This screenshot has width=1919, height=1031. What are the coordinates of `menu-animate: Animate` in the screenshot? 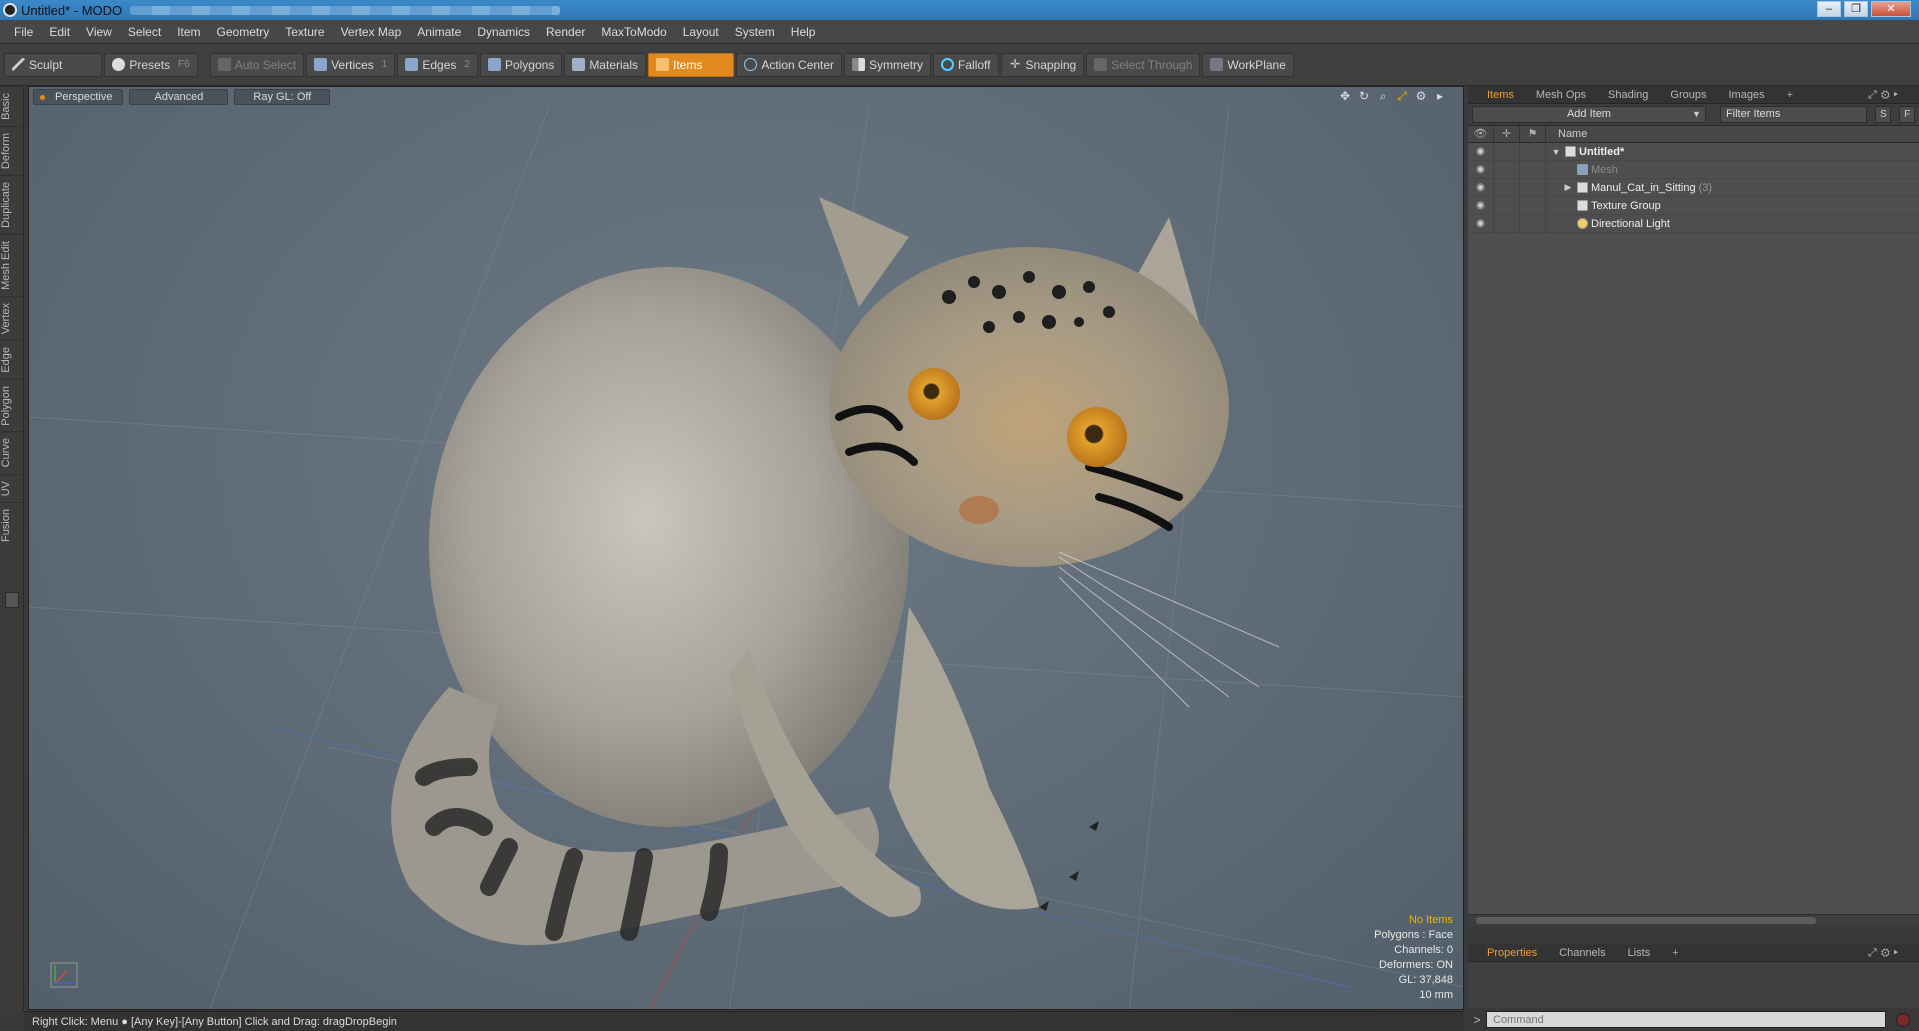 It's located at (439, 32).